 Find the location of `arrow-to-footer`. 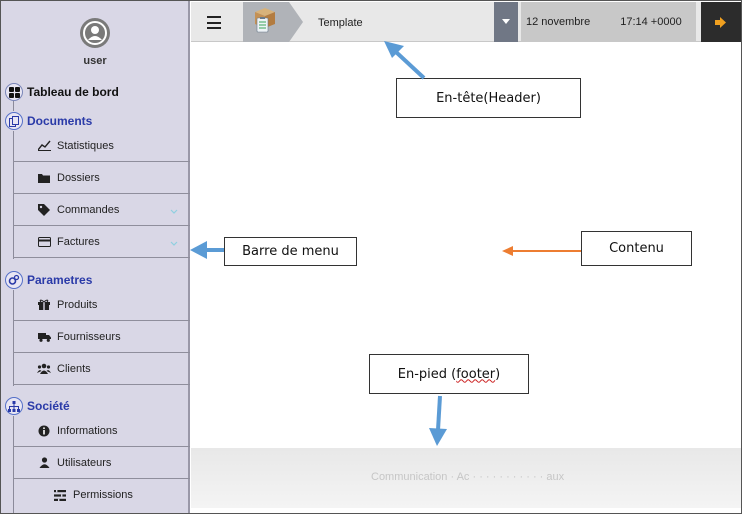

arrow-to-footer is located at coordinates (439, 413).